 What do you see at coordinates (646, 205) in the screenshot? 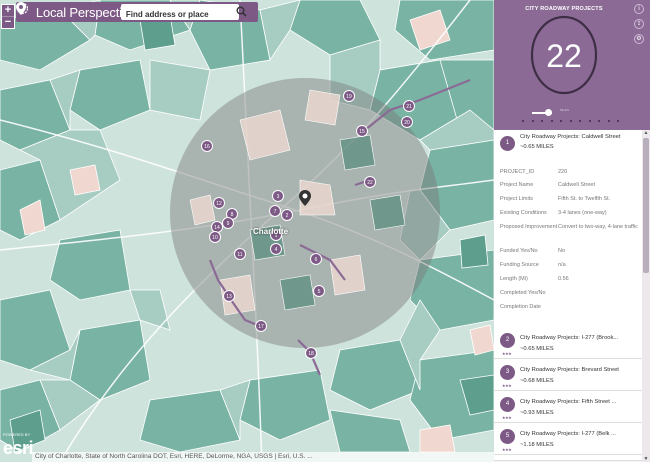
I see `scrollbar-thumb` at bounding box center [646, 205].